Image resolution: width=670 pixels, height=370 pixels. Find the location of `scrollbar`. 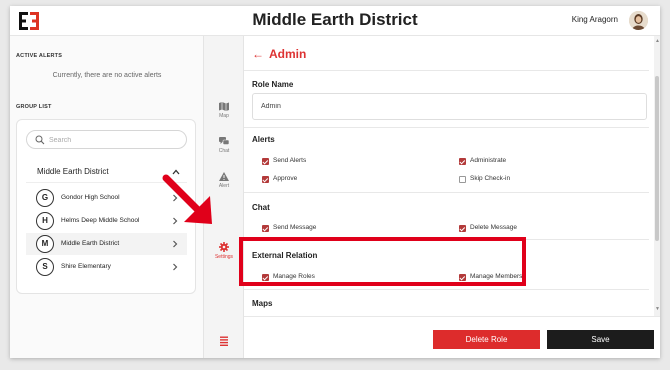

scrollbar is located at coordinates (657, 176).